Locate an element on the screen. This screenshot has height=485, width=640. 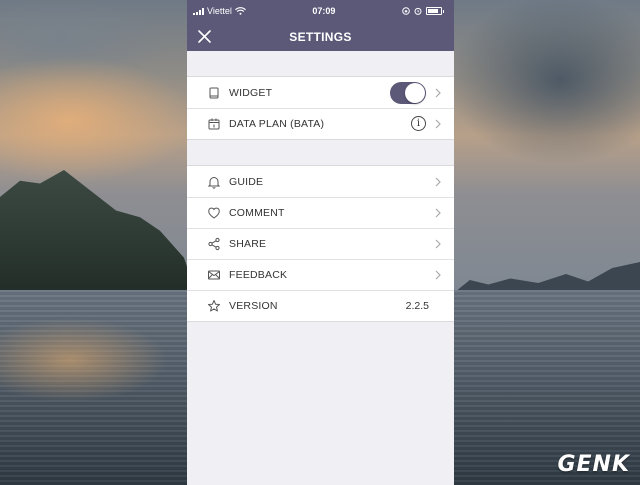
battery-icon is located at coordinates (433, 11).